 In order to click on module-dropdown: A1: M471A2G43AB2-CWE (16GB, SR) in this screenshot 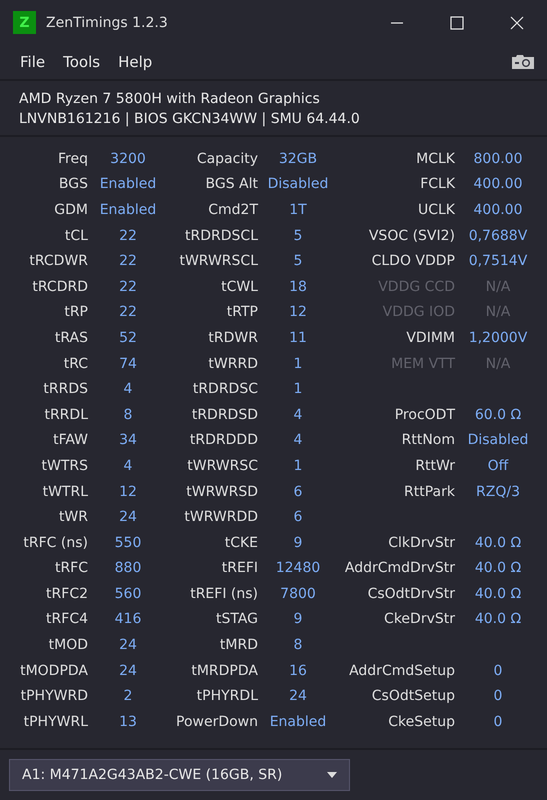, I will do `click(179, 775)`.